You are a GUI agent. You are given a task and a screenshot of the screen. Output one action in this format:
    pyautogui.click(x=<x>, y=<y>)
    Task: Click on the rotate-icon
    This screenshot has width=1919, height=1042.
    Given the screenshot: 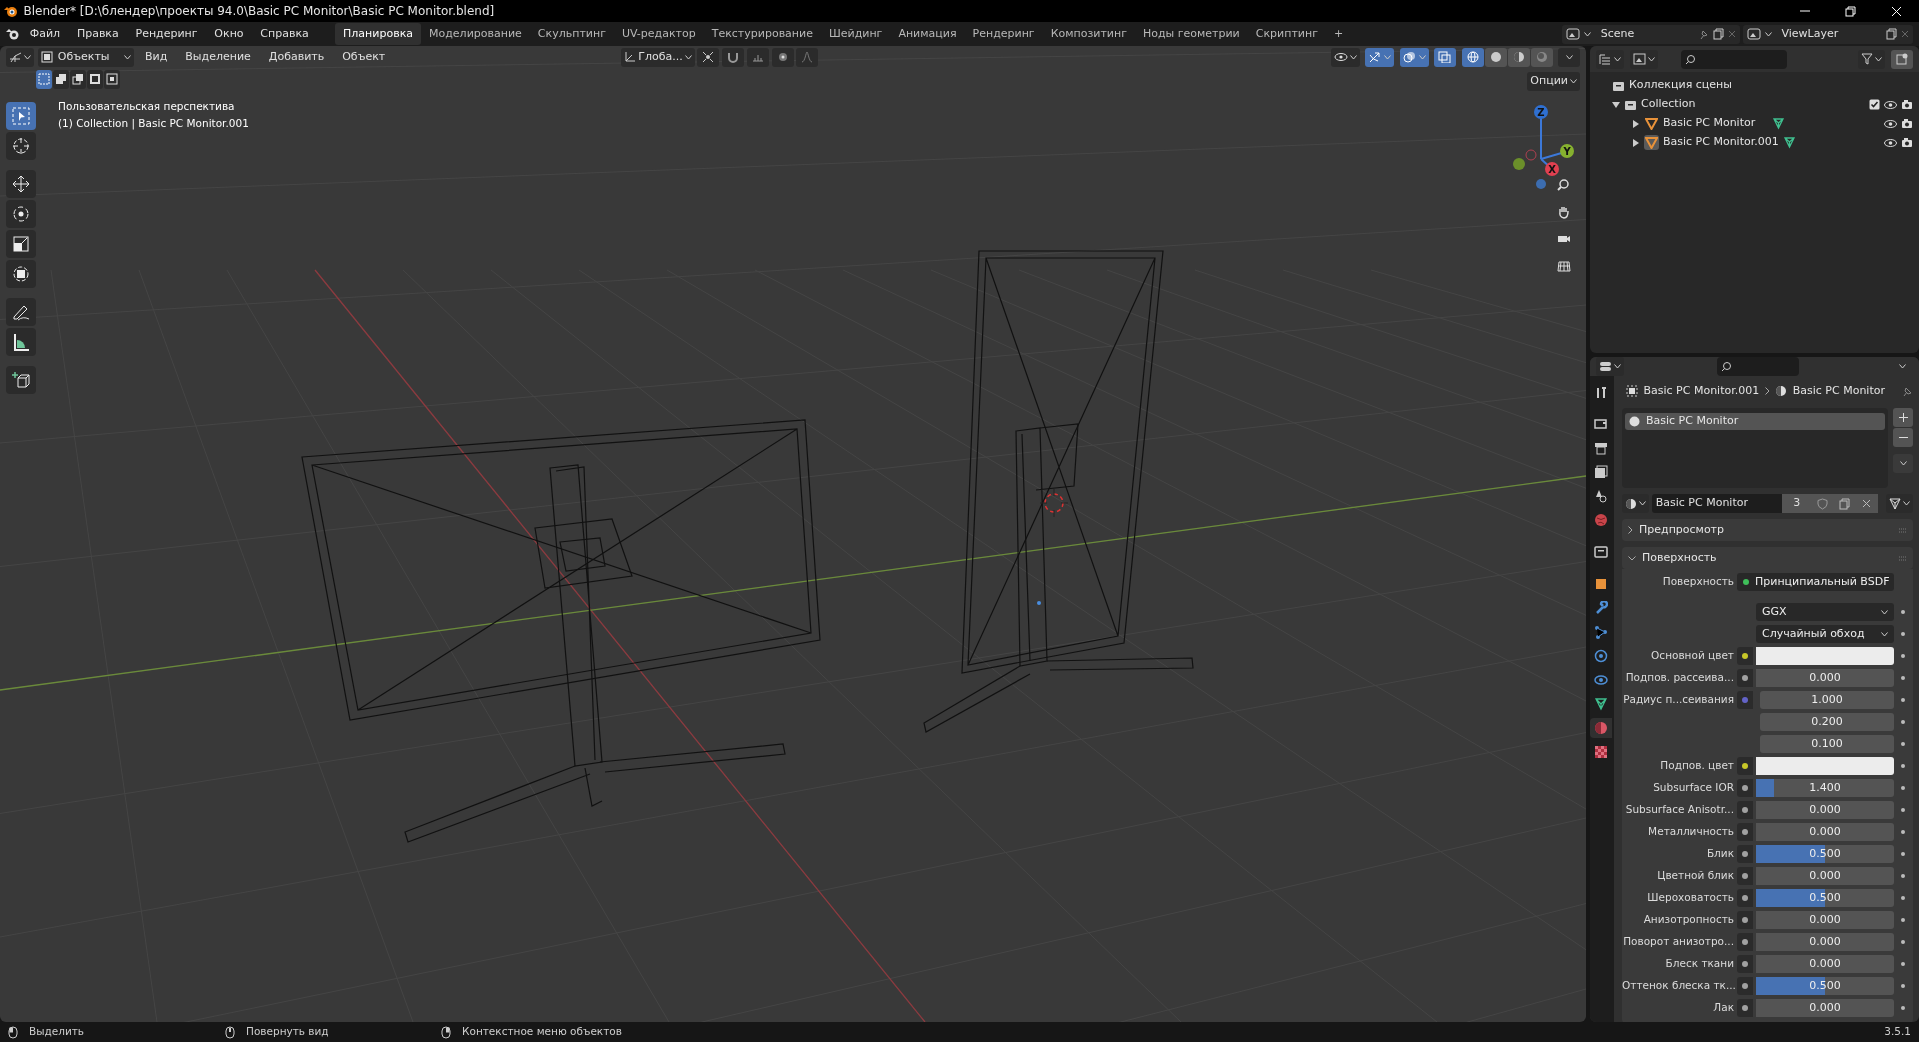 What is the action you would take?
    pyautogui.click(x=21, y=214)
    